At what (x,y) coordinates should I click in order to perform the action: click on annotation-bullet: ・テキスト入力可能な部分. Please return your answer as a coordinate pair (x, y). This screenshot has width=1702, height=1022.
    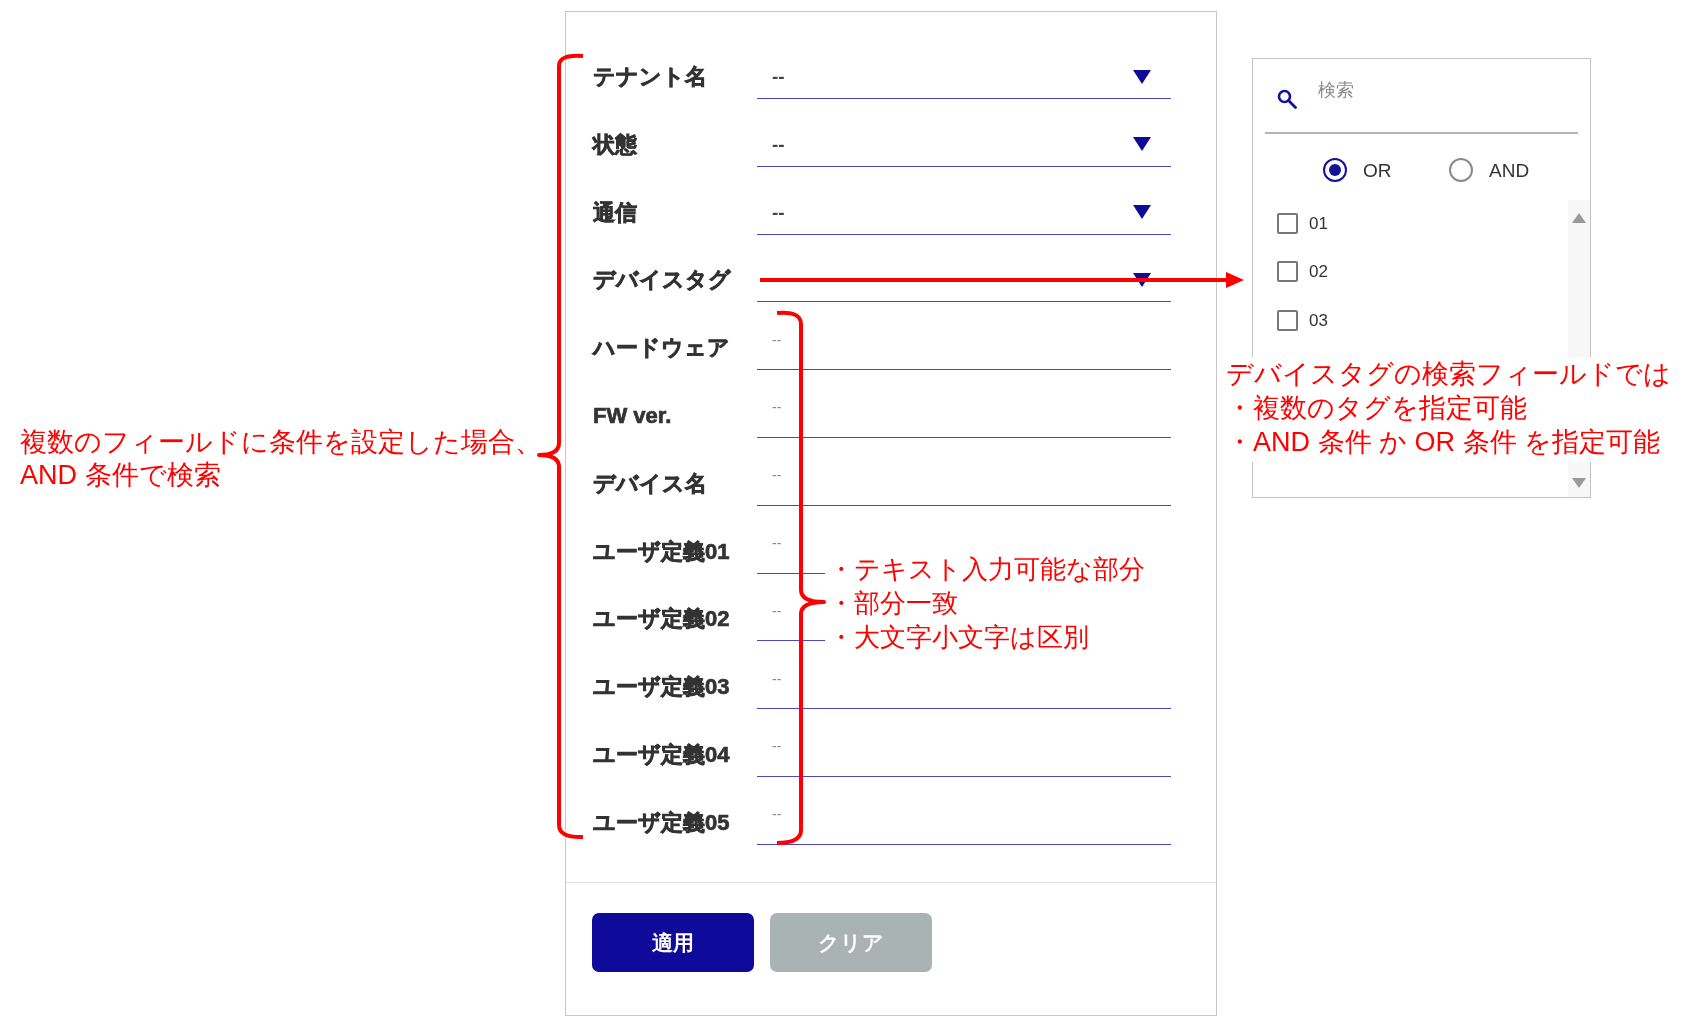
    Looking at the image, I should click on (986, 569).